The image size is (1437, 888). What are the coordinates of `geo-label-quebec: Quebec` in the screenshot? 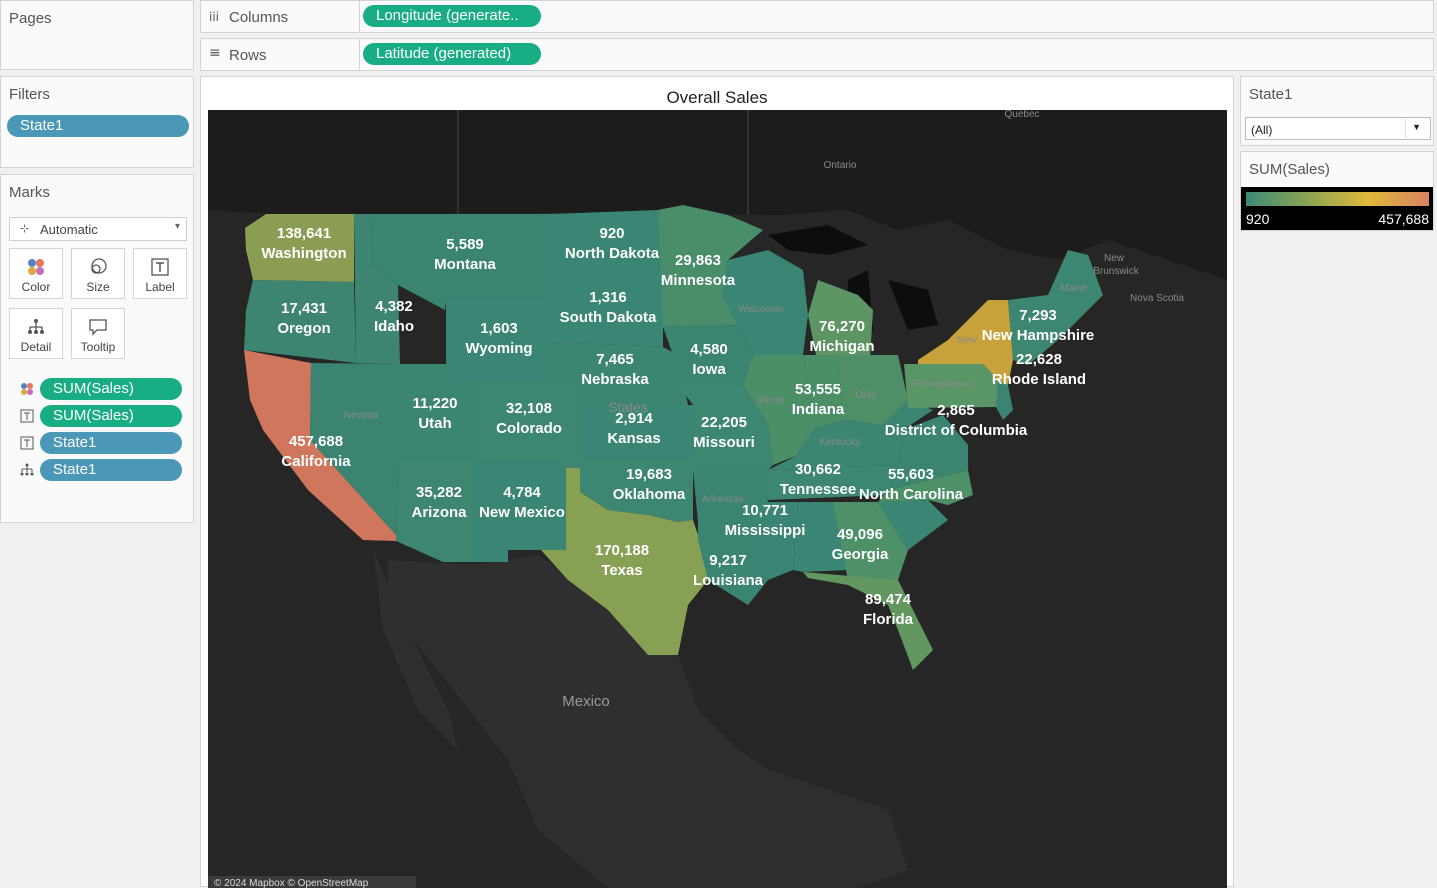 It's located at (1021, 115).